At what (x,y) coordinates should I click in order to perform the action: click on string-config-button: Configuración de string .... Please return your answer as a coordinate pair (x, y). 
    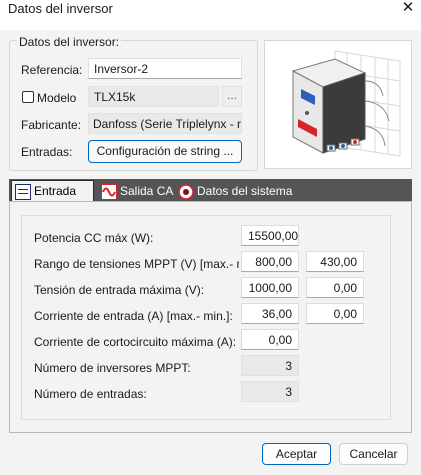
    Looking at the image, I should click on (165, 151).